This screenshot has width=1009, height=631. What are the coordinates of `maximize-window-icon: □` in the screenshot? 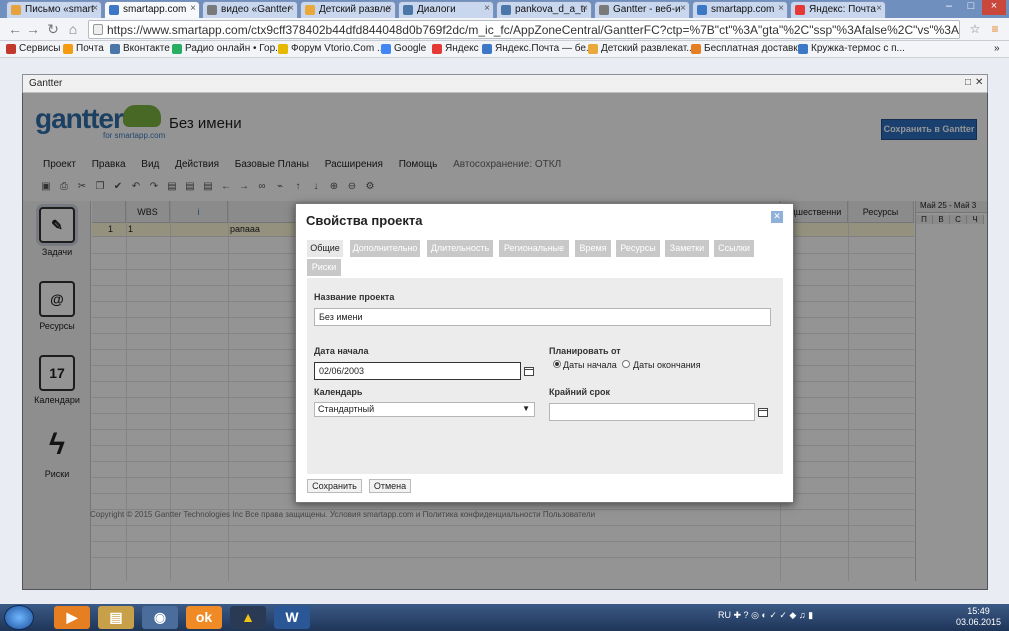 It's located at (971, 7).